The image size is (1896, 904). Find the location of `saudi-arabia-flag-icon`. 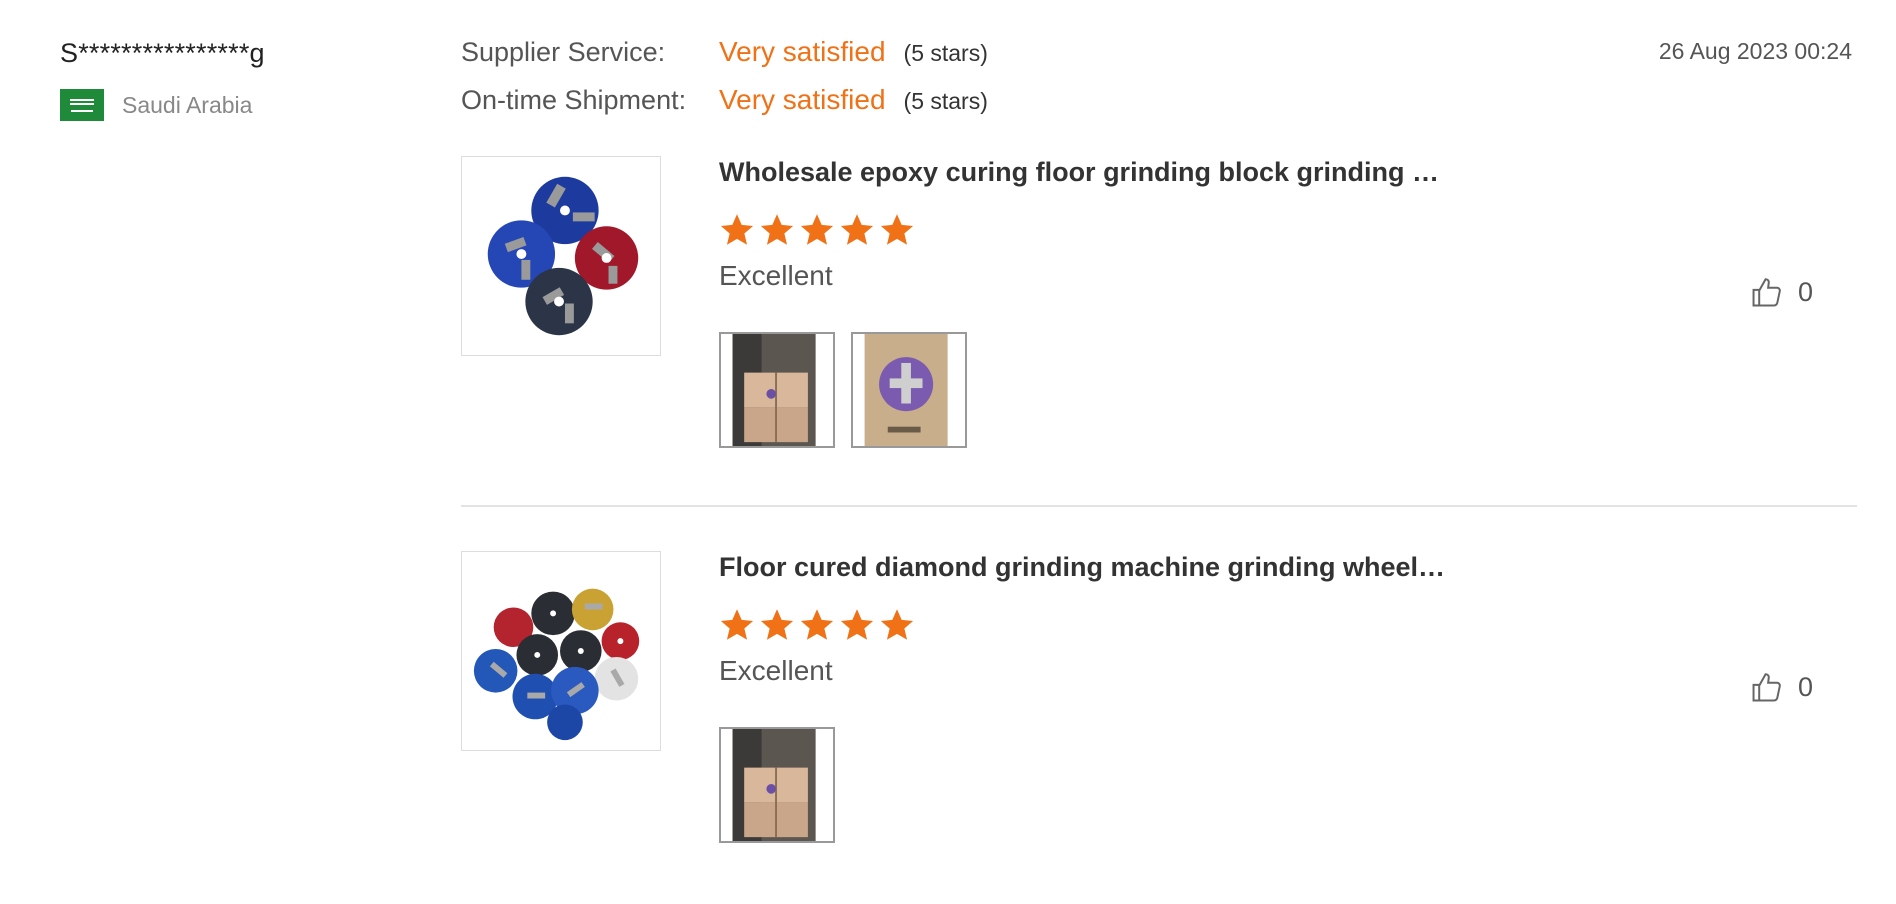

saudi-arabia-flag-icon is located at coordinates (82, 105).